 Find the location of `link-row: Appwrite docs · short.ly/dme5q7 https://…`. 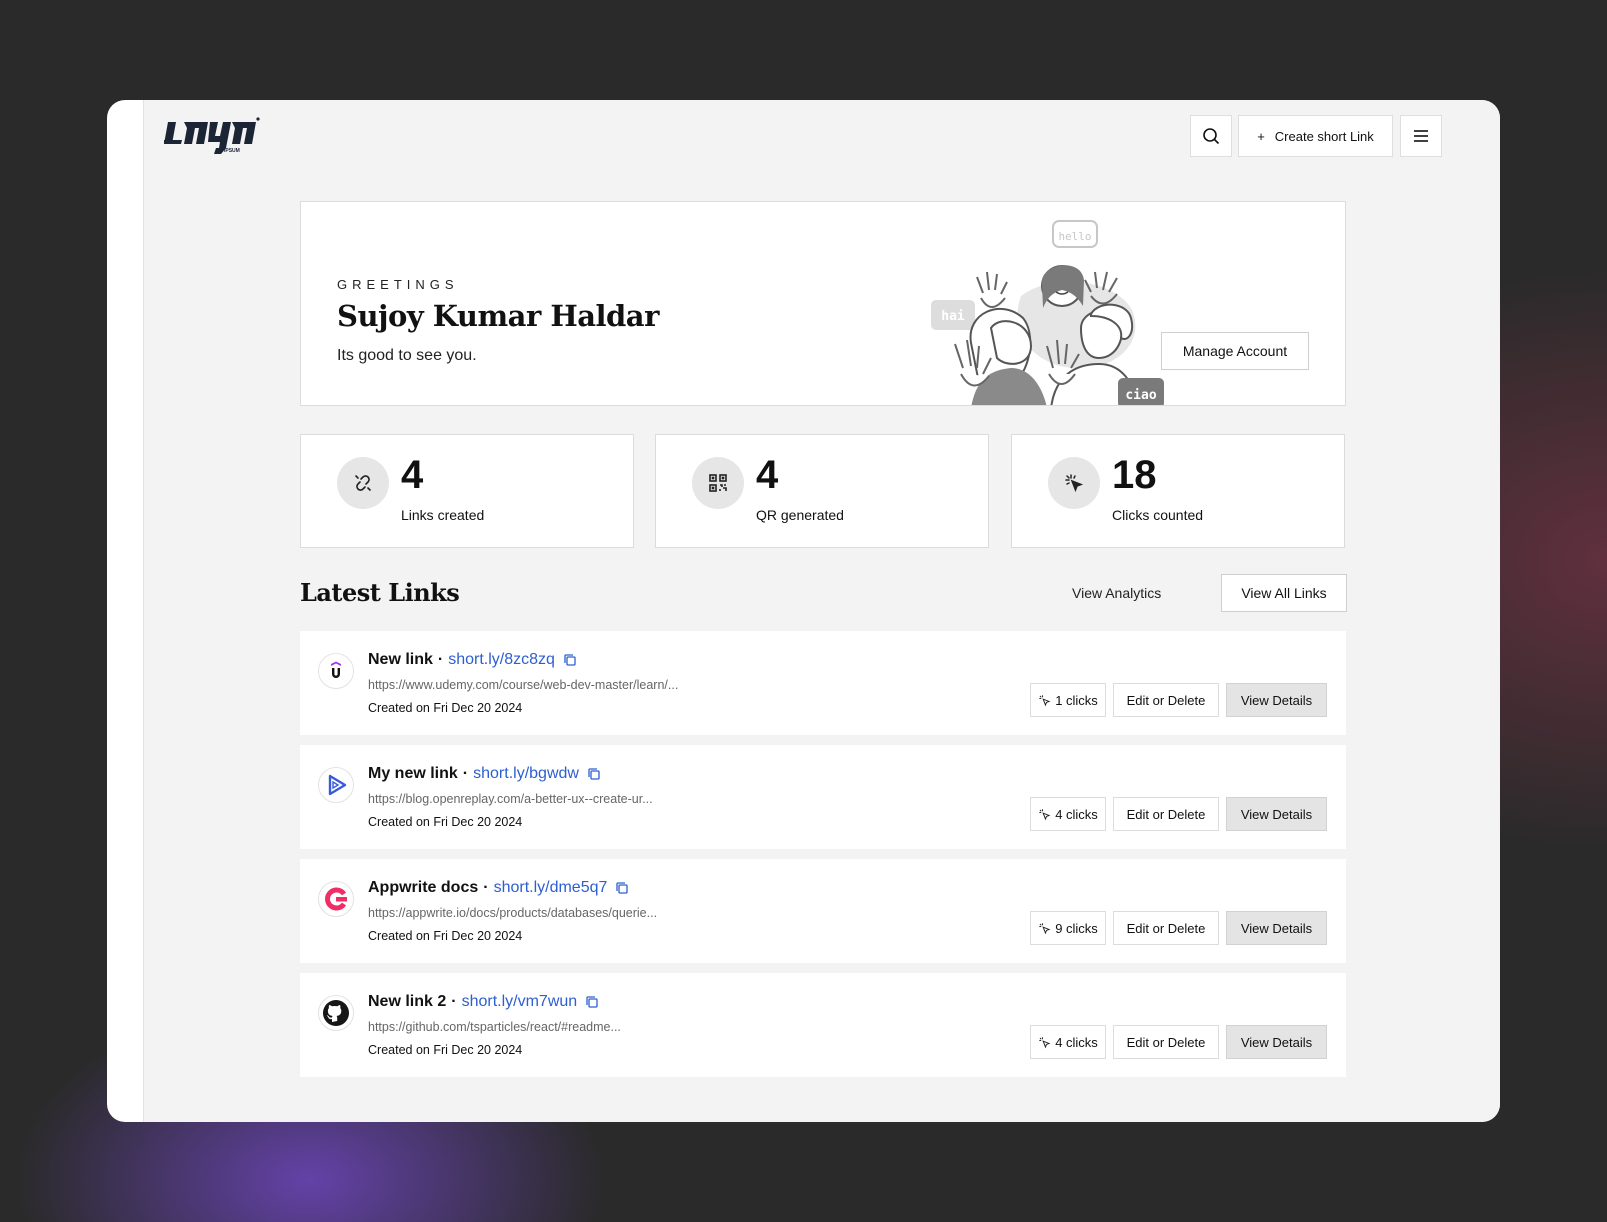

link-row: Appwrite docs · short.ly/dme5q7 https://… is located at coordinates (823, 911).